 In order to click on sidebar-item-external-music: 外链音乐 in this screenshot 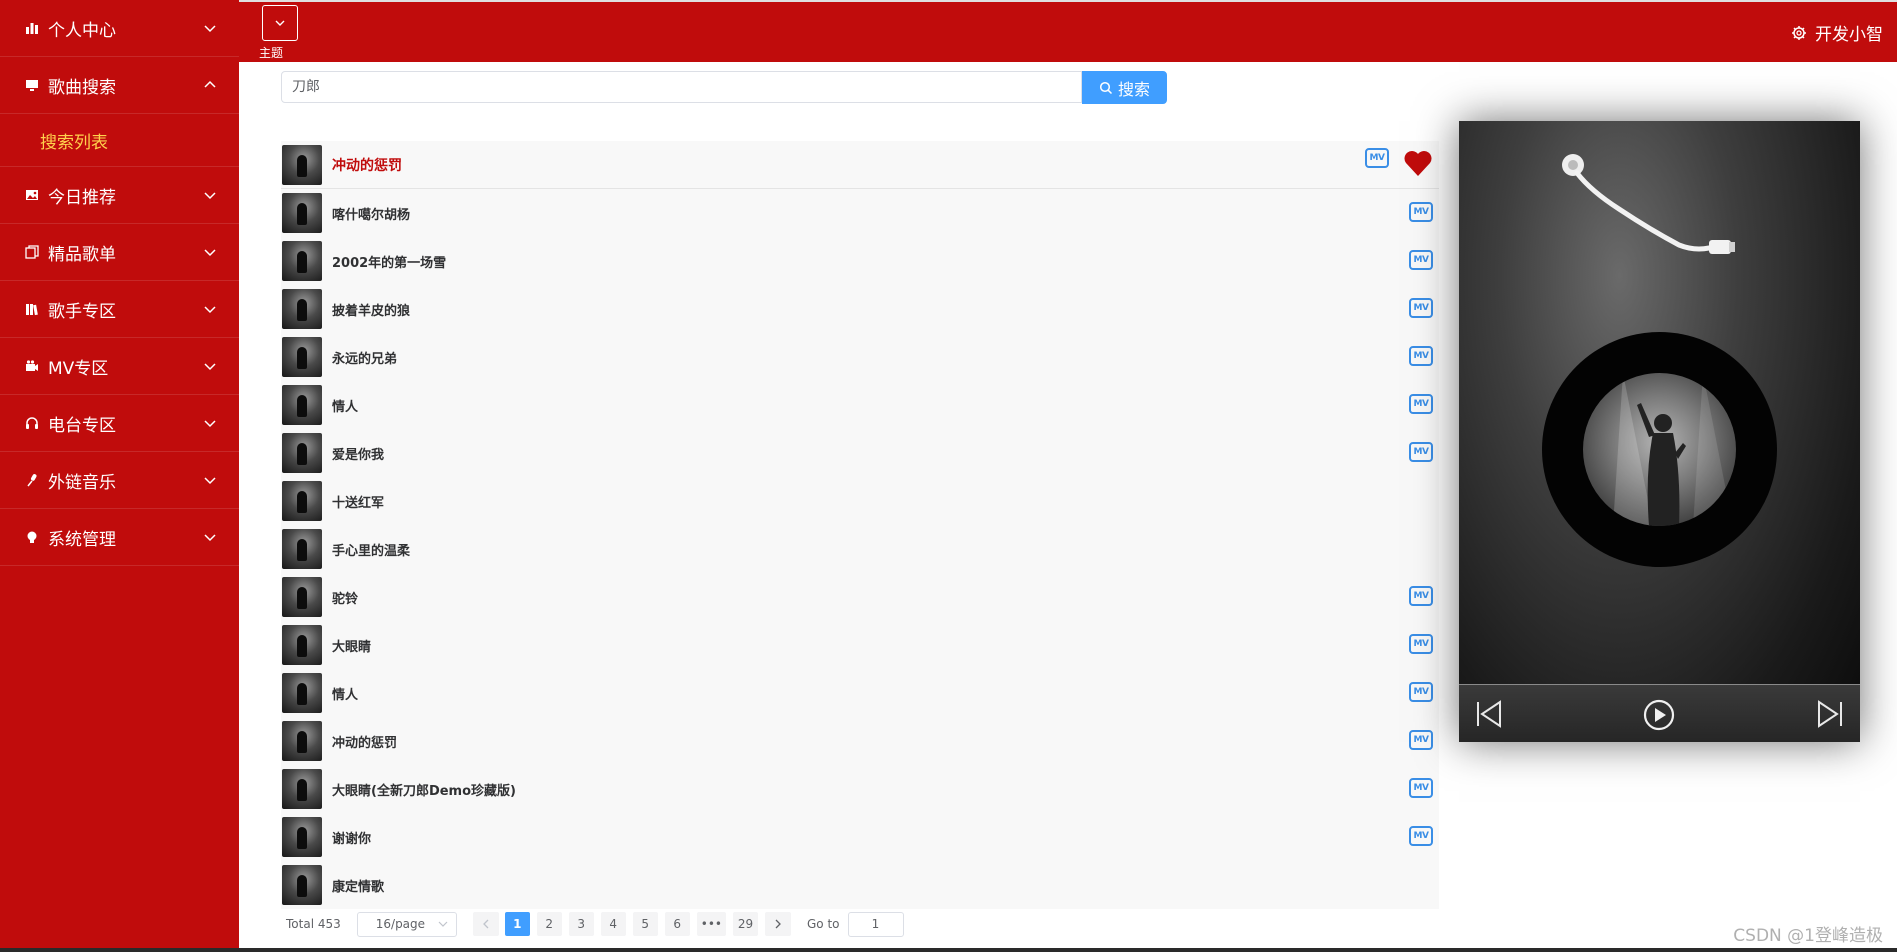, I will do `click(119, 480)`.